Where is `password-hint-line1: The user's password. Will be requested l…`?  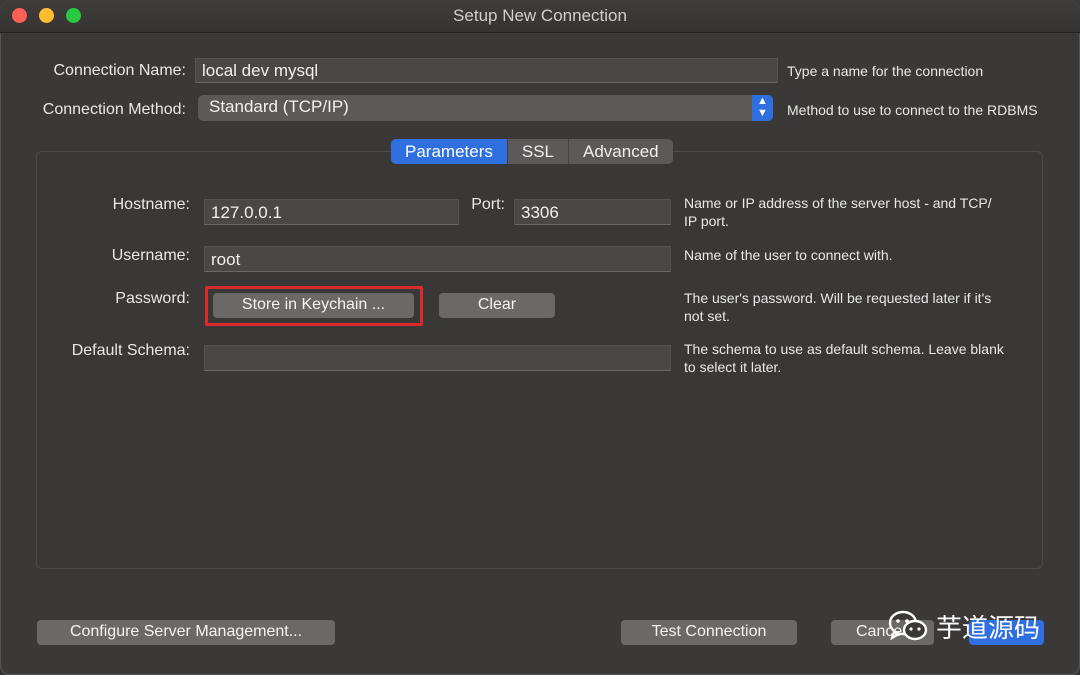
password-hint-line1: The user's password. Will be requested l… is located at coordinates (838, 298).